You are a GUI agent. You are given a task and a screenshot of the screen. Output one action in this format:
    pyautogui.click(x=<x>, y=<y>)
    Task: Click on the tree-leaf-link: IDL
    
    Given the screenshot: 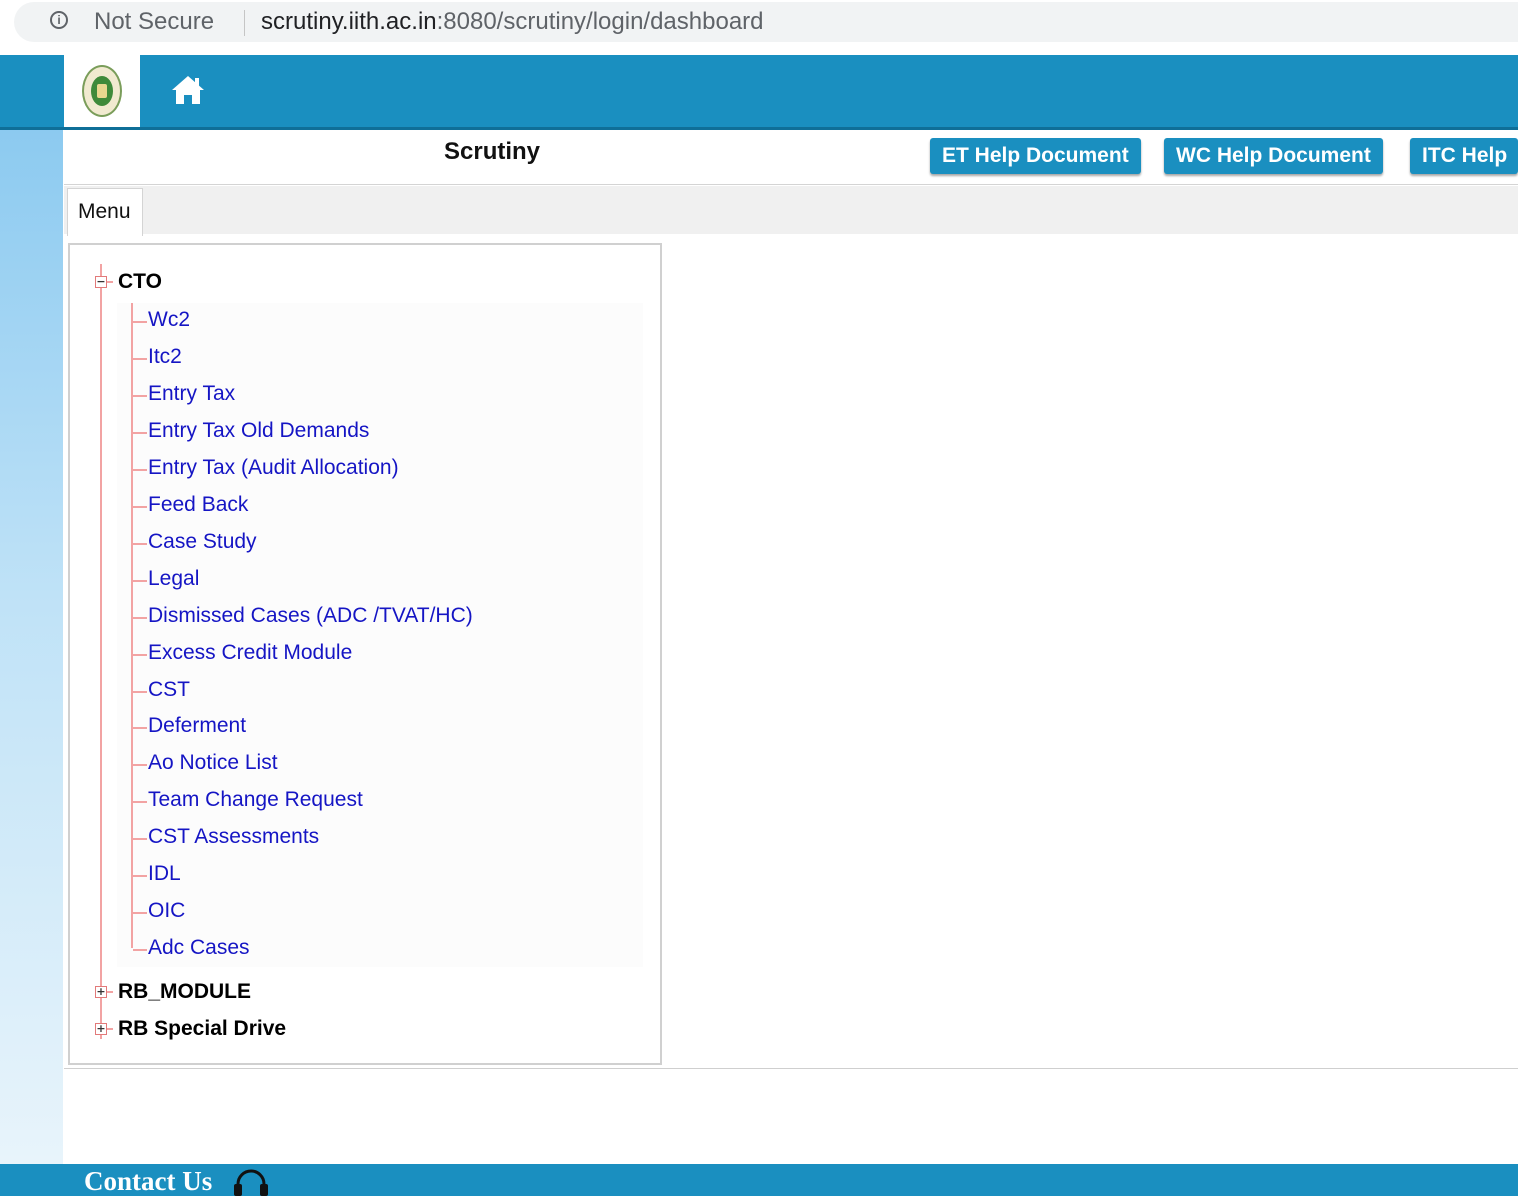 What is the action you would take?
    pyautogui.click(x=164, y=874)
    